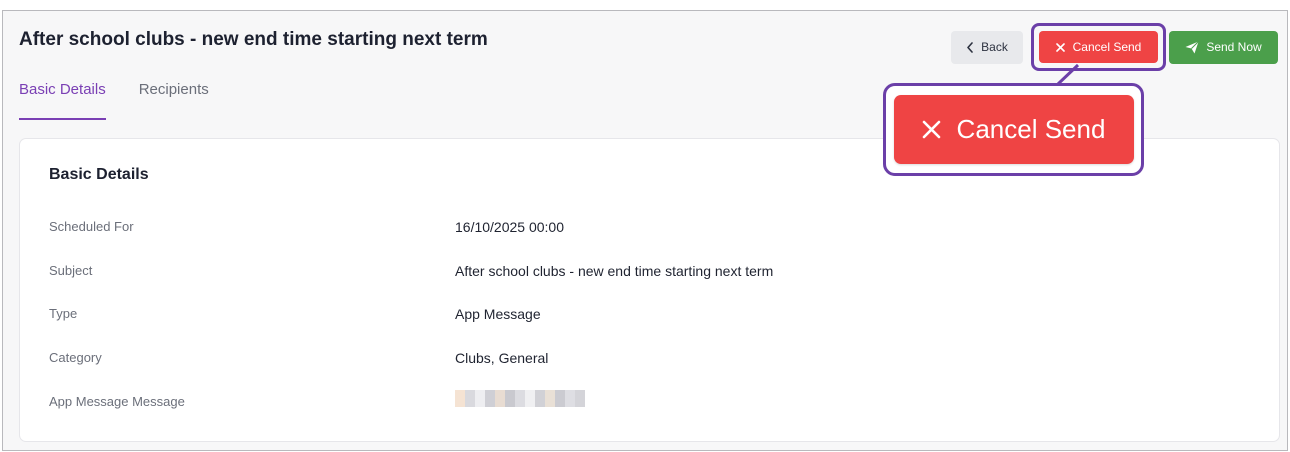 The height and width of the screenshot is (452, 1290). I want to click on cancel-send-callout: Cancel Send, so click(1013, 129).